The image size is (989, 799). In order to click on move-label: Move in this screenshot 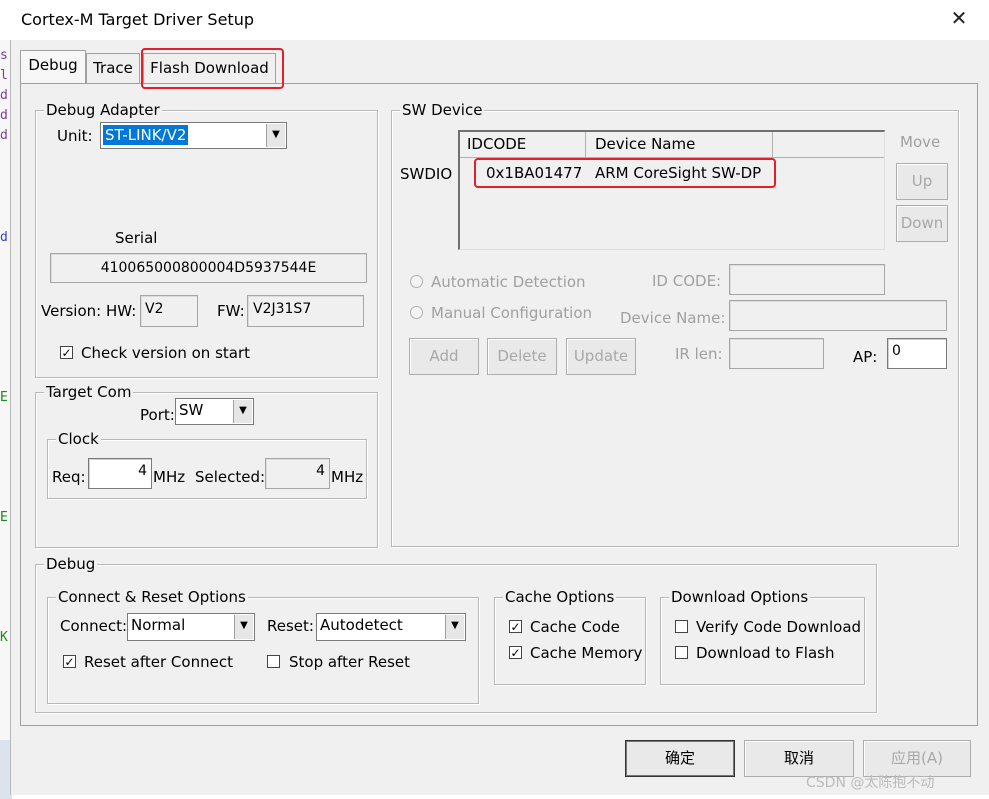, I will do `click(920, 142)`.